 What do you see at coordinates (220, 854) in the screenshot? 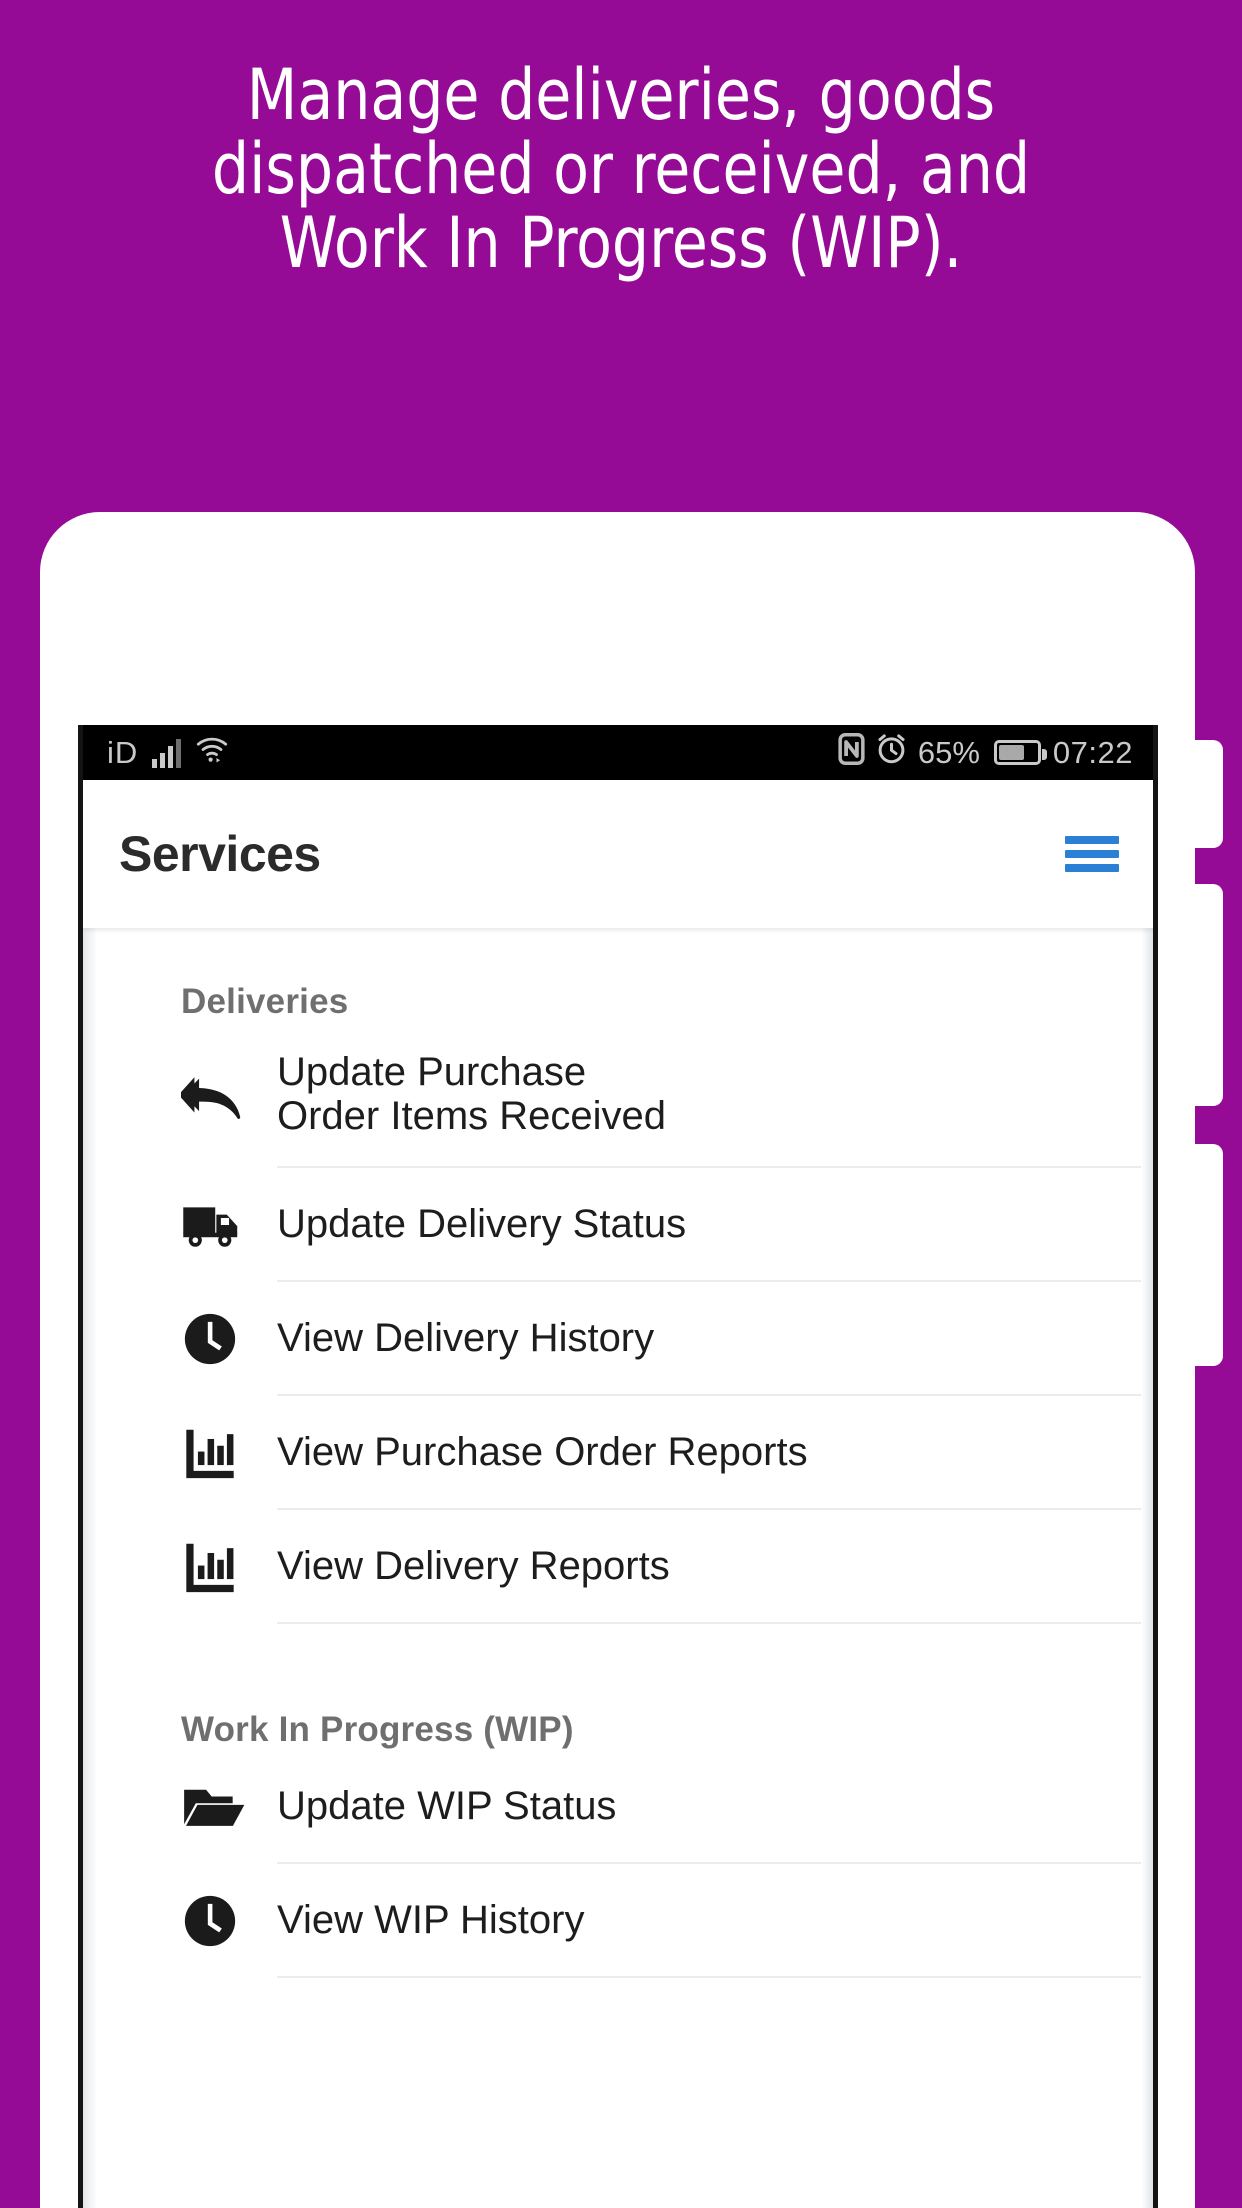
I see `page-title: Services` at bounding box center [220, 854].